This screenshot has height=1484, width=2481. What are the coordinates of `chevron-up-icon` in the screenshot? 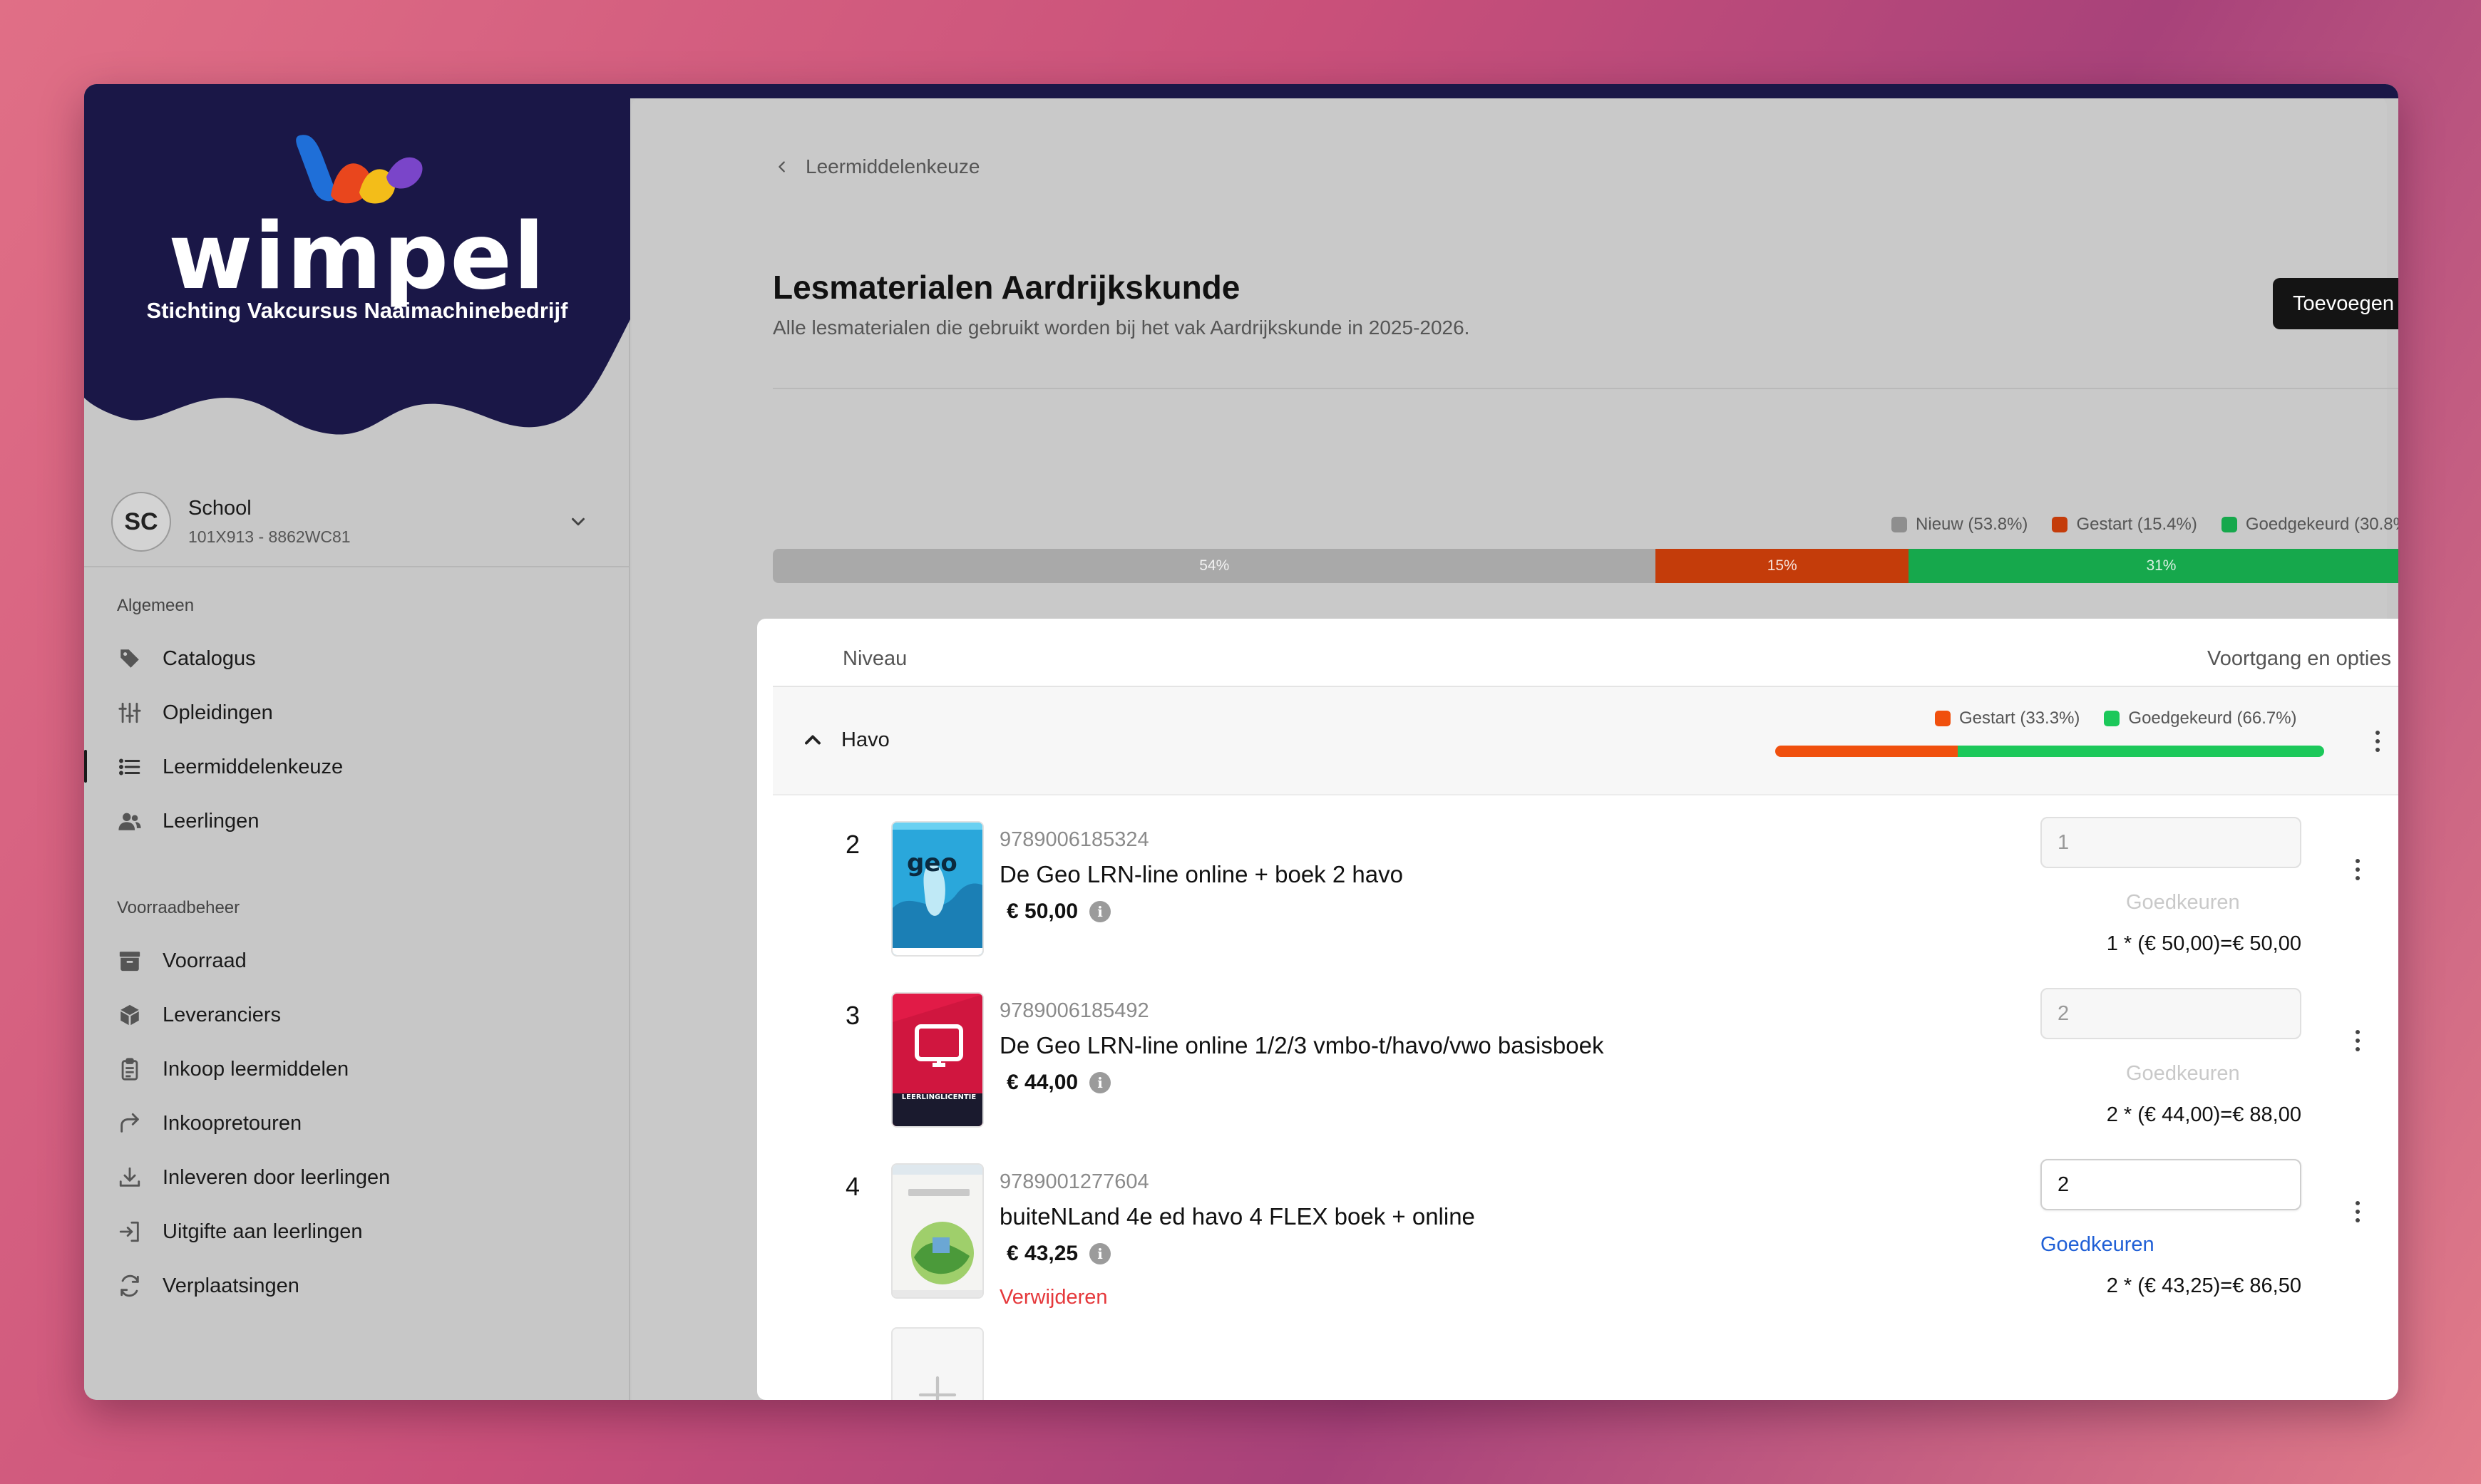 It's located at (813, 740).